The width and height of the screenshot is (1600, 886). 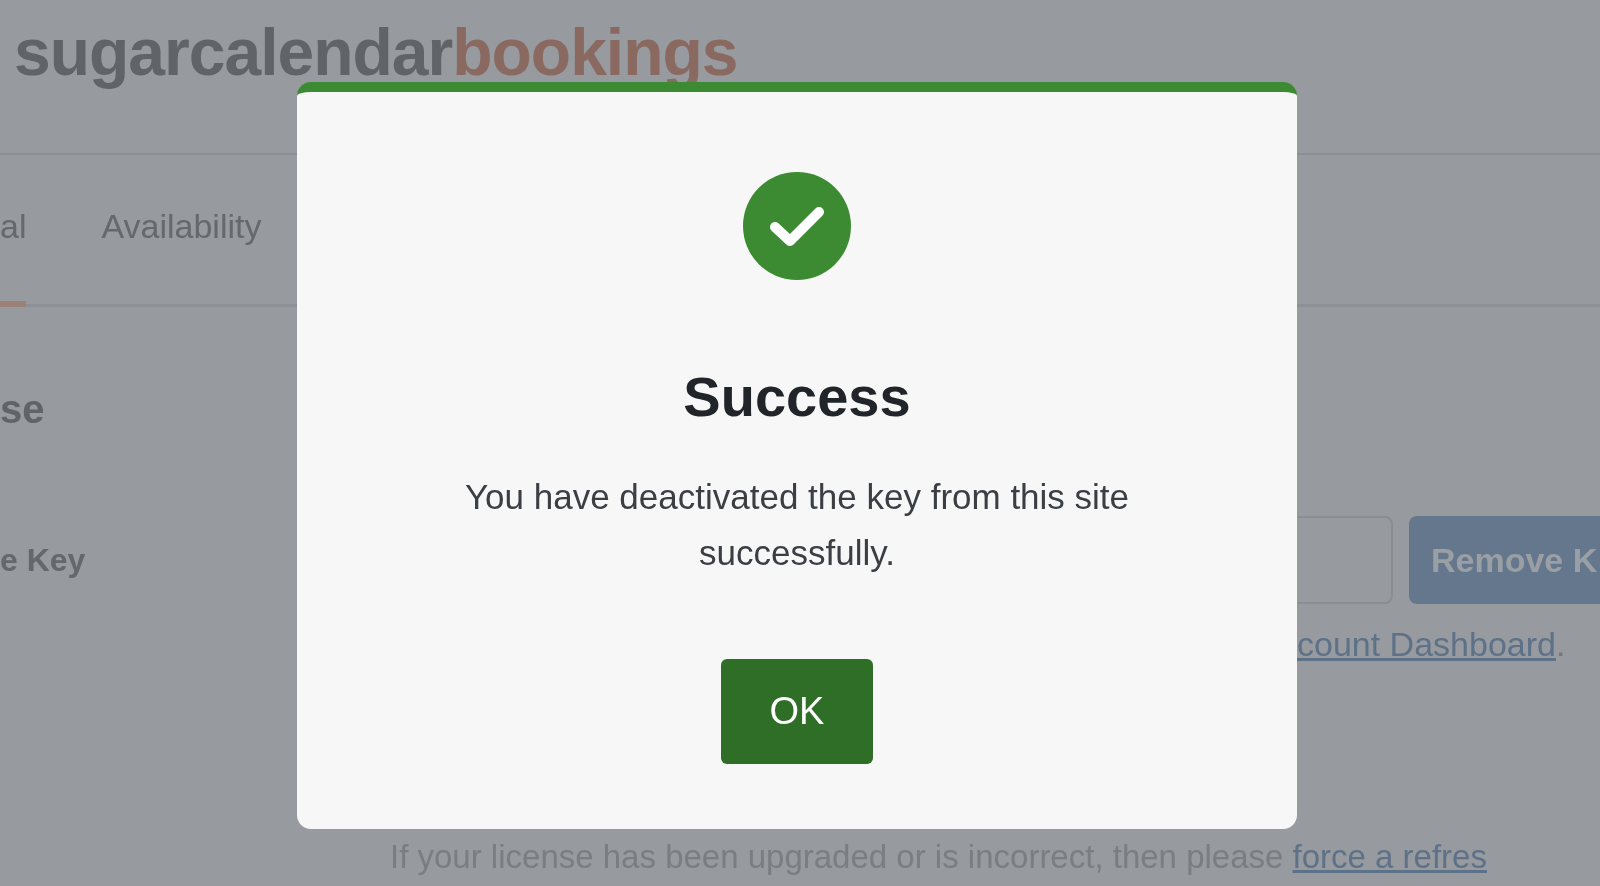 What do you see at coordinates (1389, 856) in the screenshot?
I see `refresh-link: force a refres` at bounding box center [1389, 856].